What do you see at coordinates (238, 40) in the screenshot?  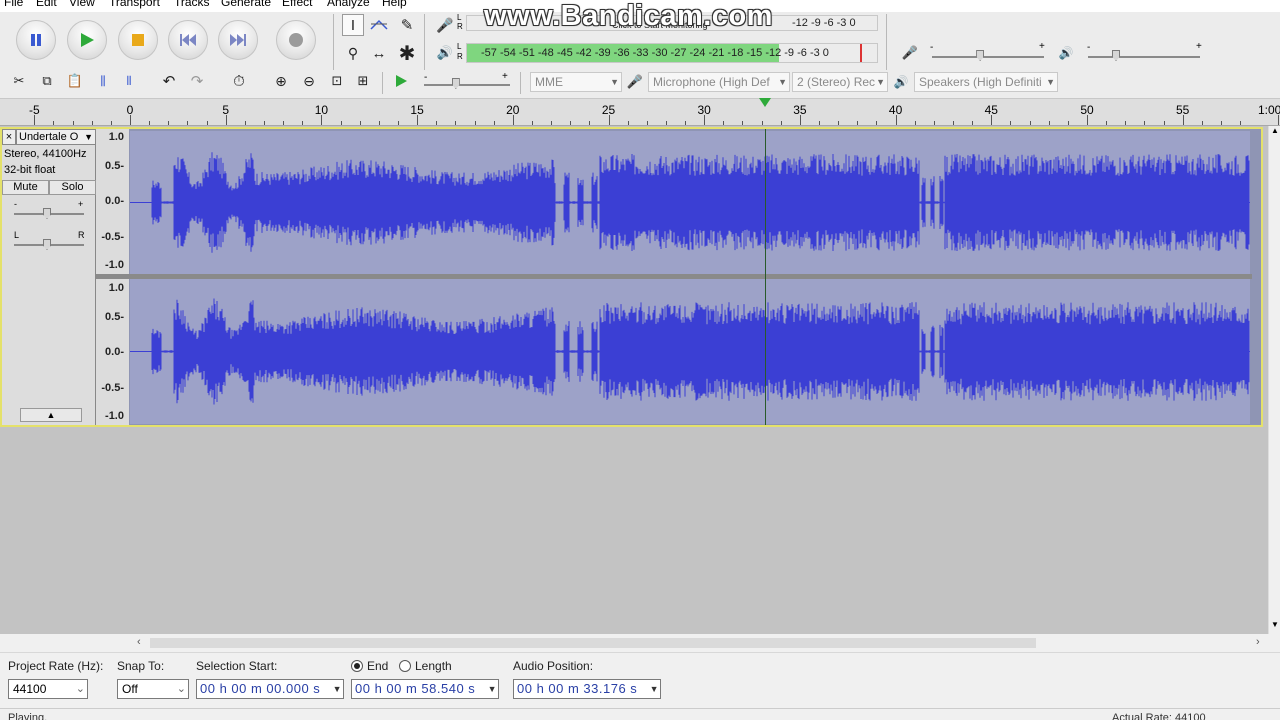 I see `skip-to-end-button` at bounding box center [238, 40].